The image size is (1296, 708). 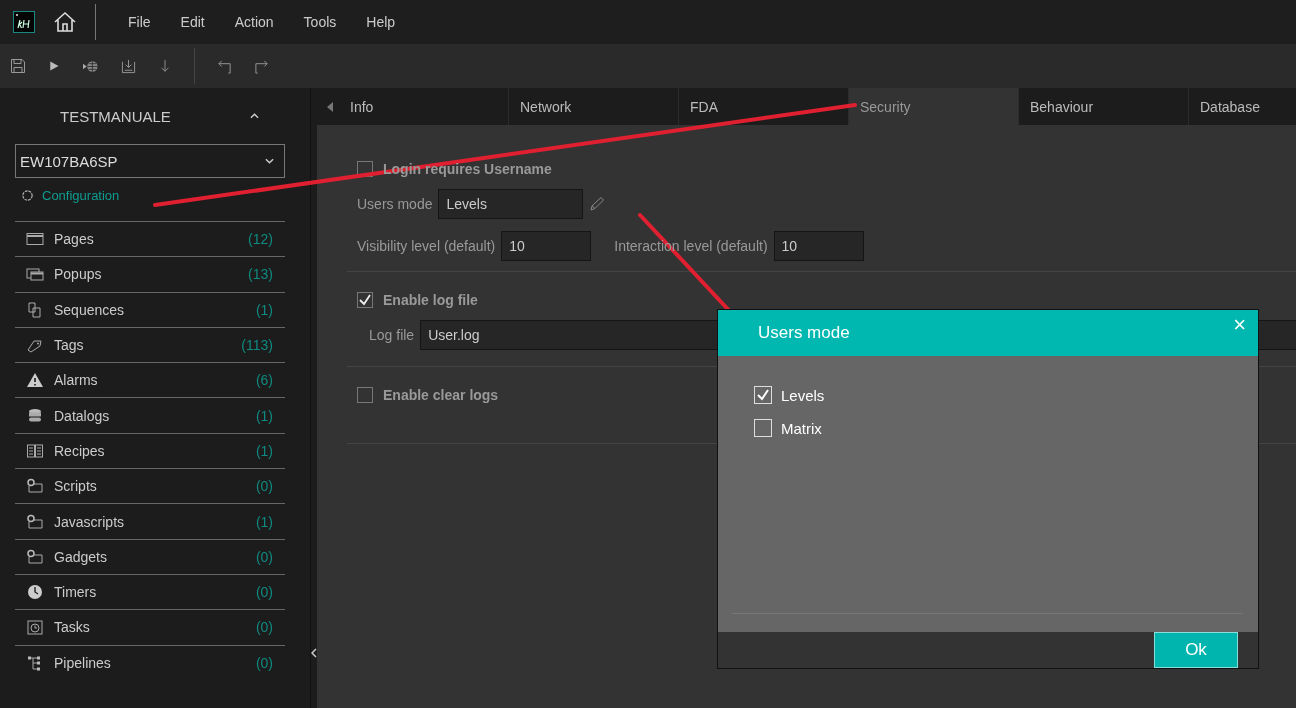 What do you see at coordinates (150, 628) in the screenshot?
I see `sidebar-item: Tasks (0)` at bounding box center [150, 628].